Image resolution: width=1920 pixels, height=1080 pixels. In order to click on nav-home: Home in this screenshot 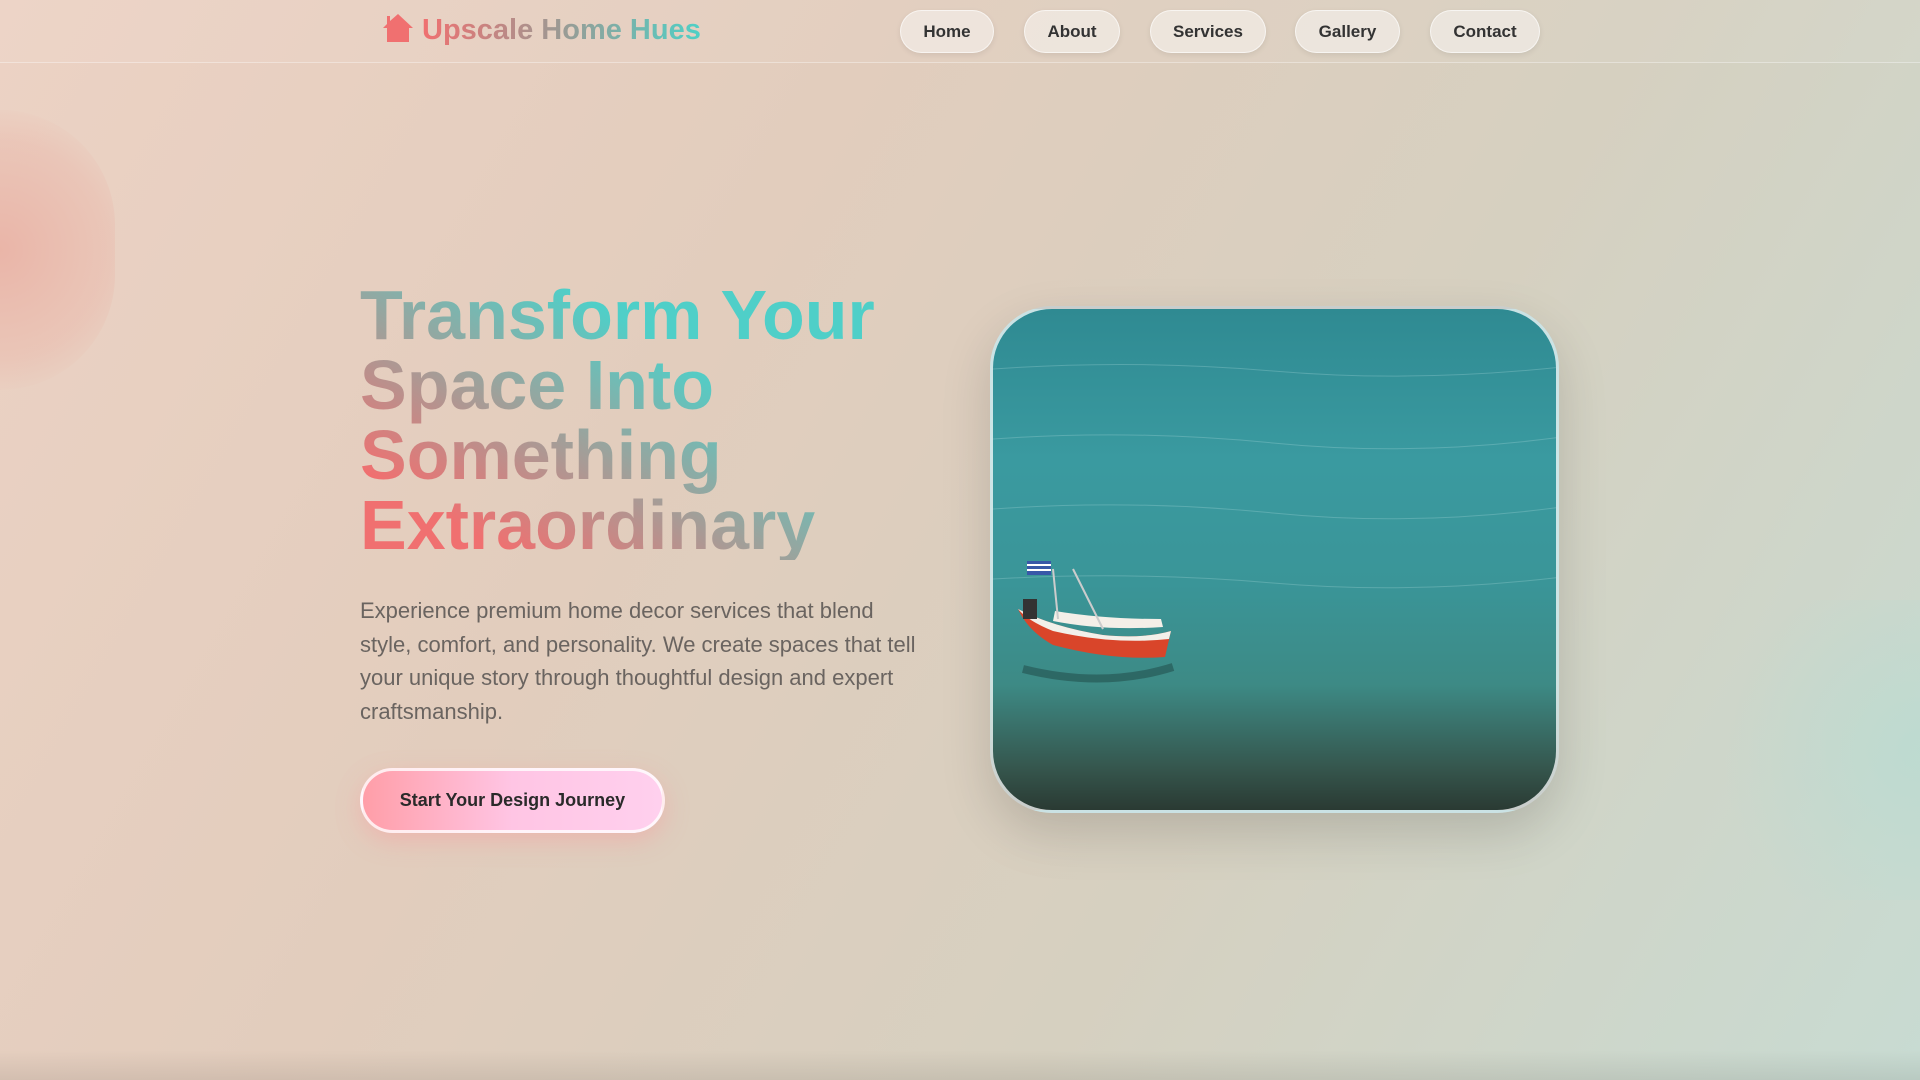, I will do `click(947, 31)`.